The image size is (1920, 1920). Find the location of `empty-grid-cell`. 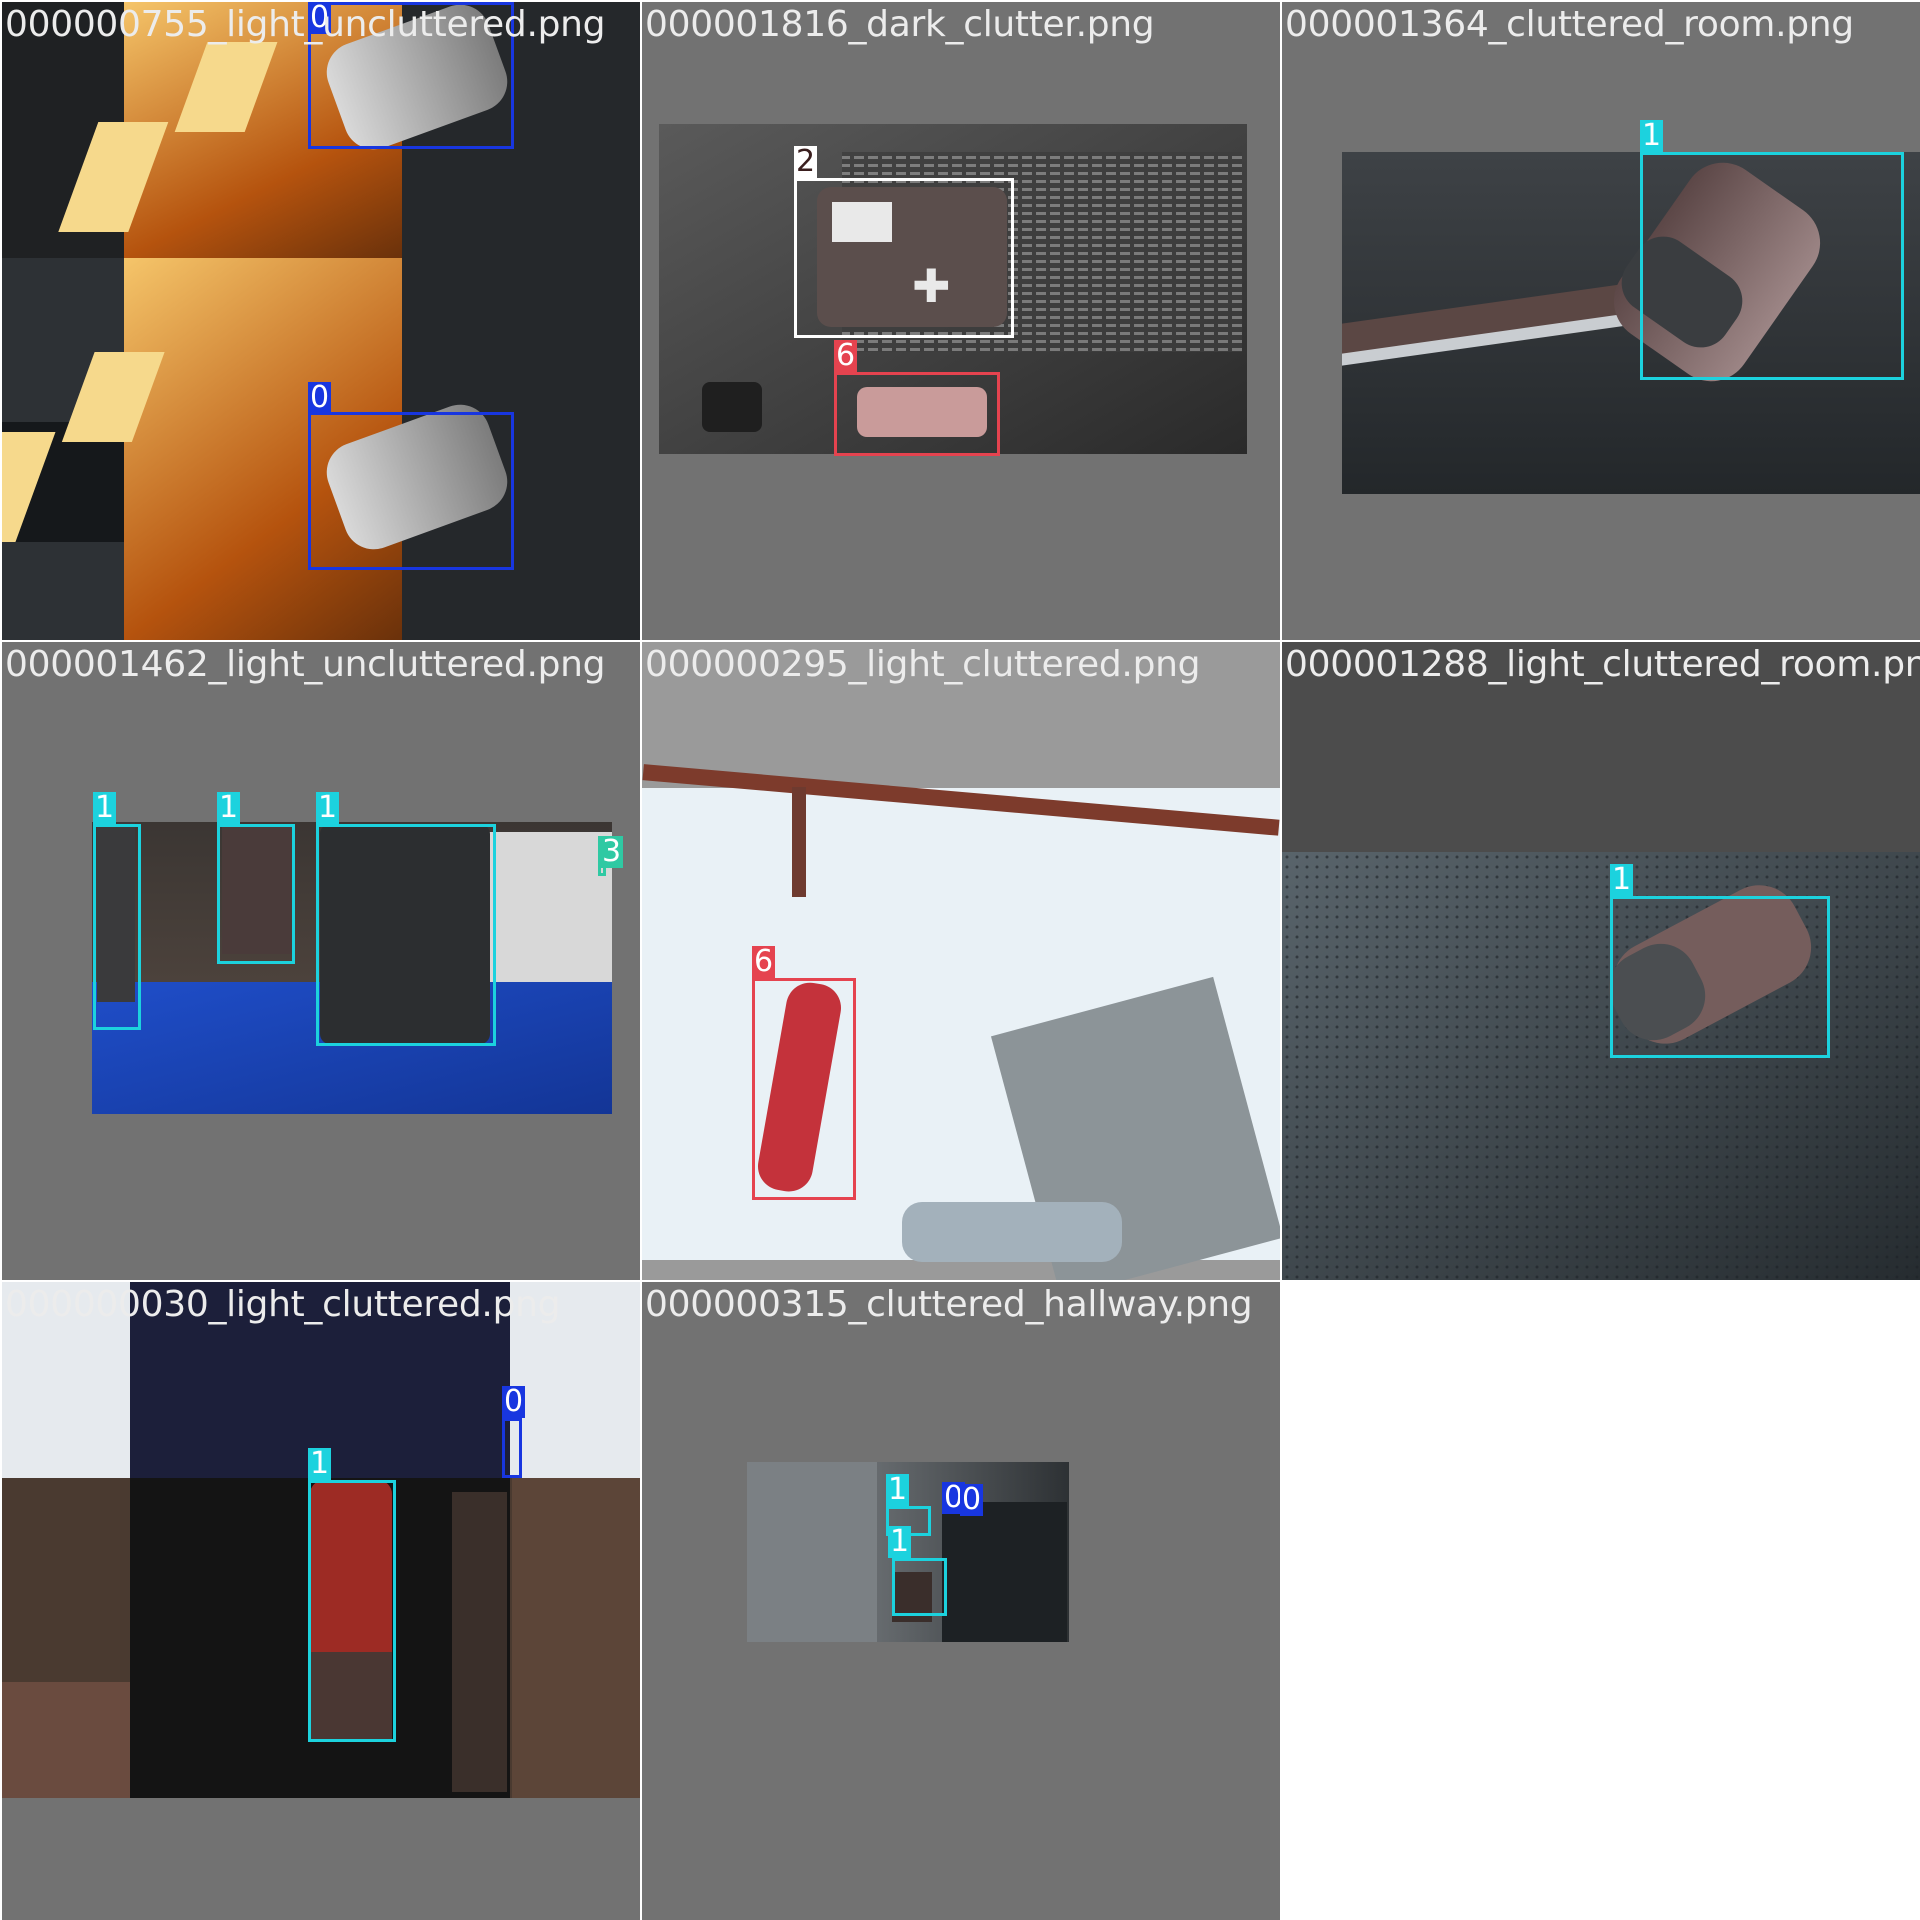

empty-grid-cell is located at coordinates (1600, 1600).